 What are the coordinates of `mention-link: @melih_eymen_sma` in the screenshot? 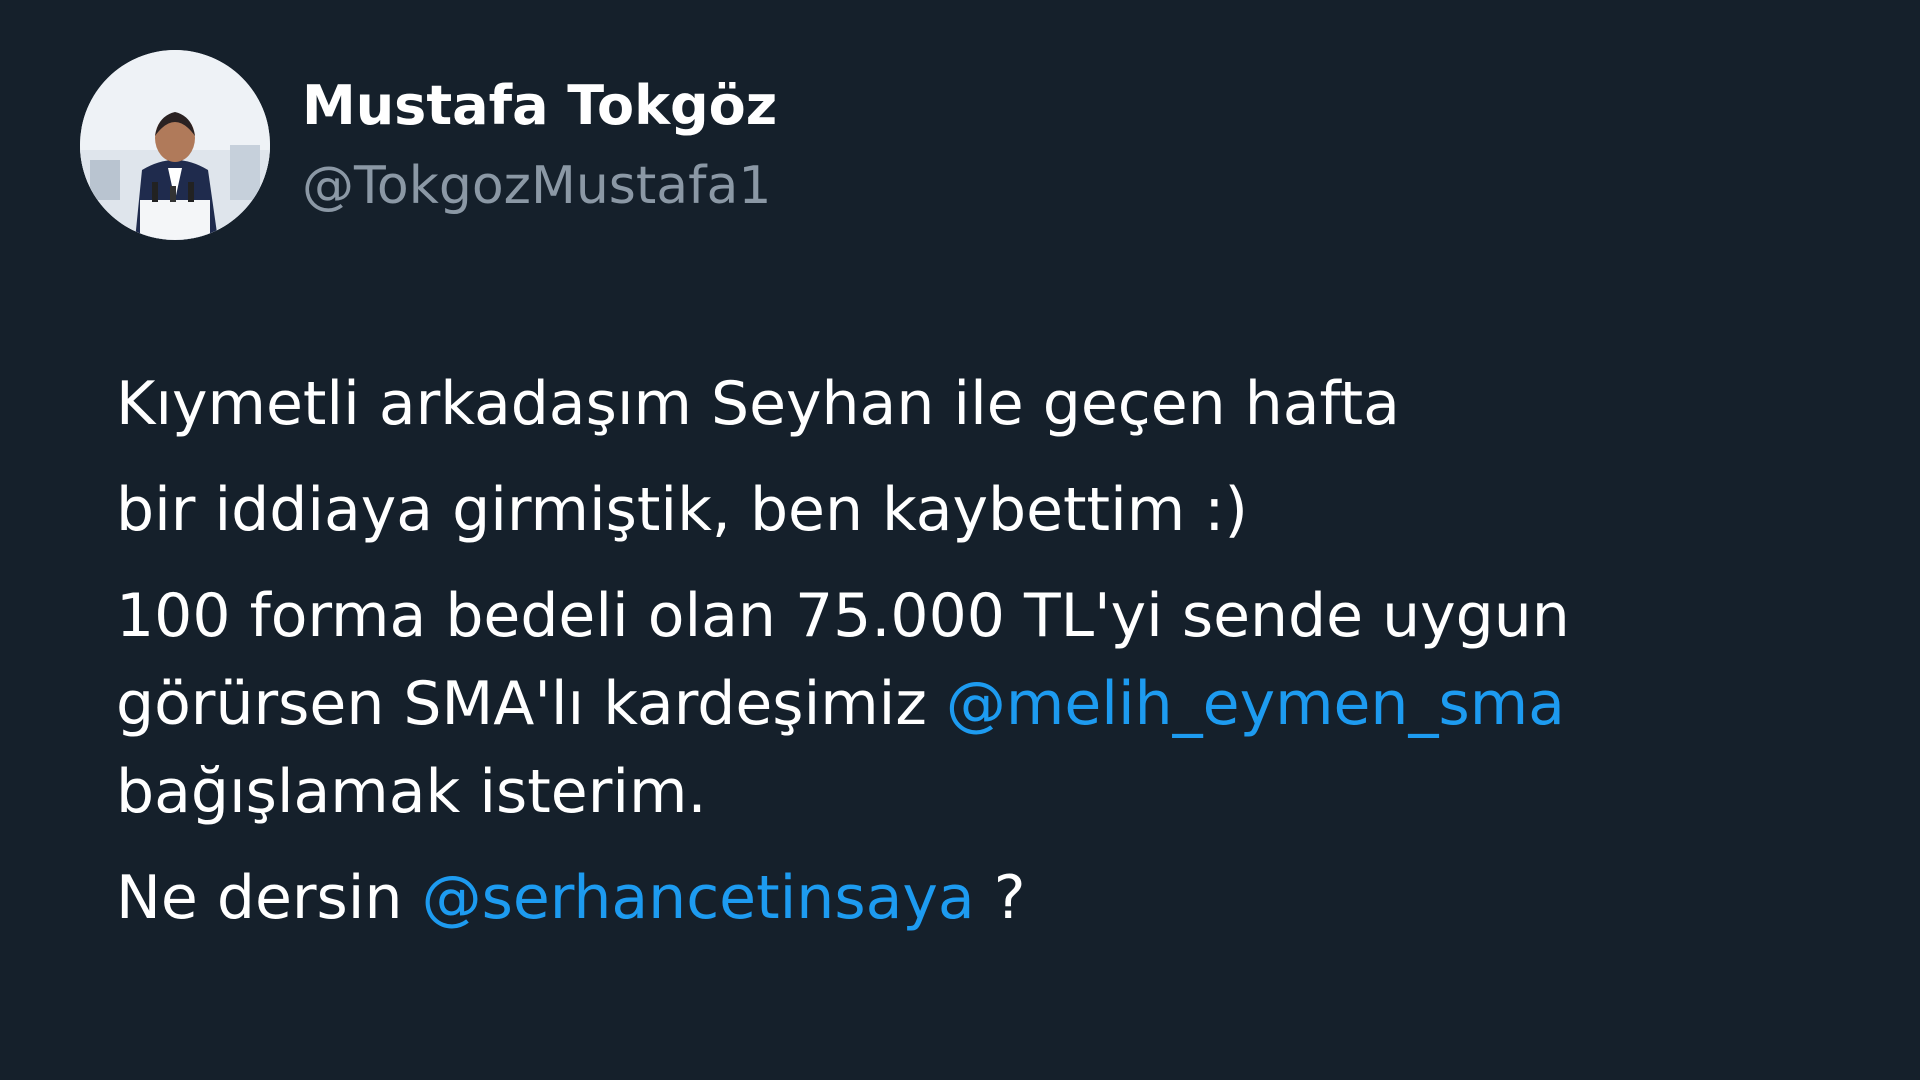 It's located at (1255, 704).